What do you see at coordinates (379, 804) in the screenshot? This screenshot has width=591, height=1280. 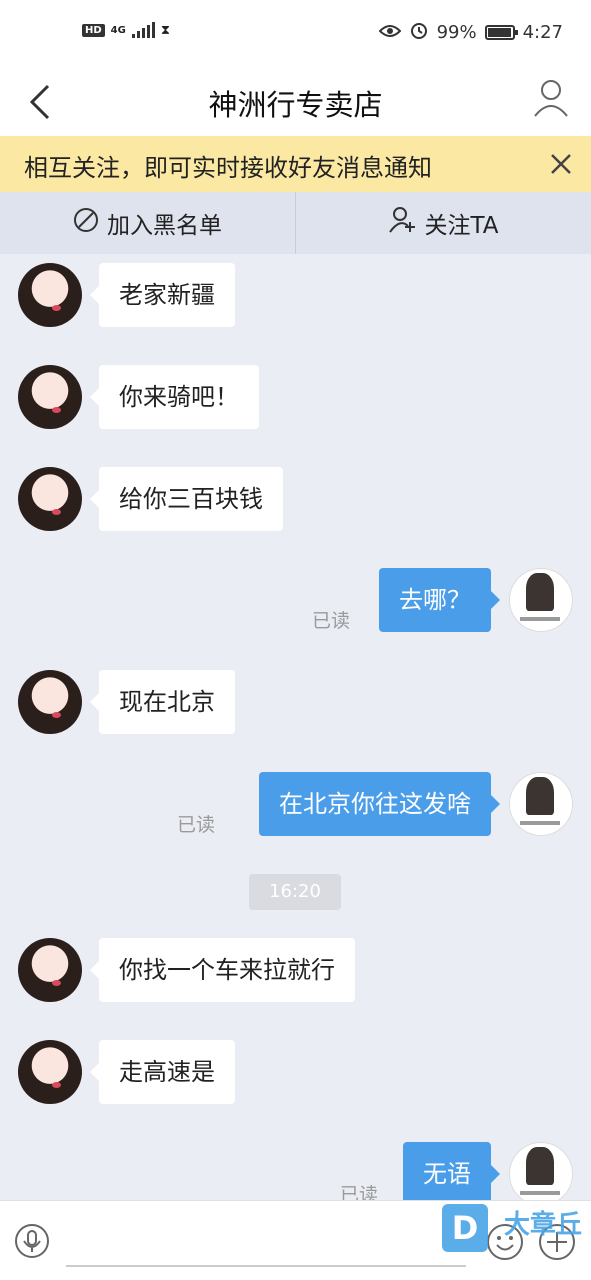 I see `outgoing-message: 在北京你往这发啥` at bounding box center [379, 804].